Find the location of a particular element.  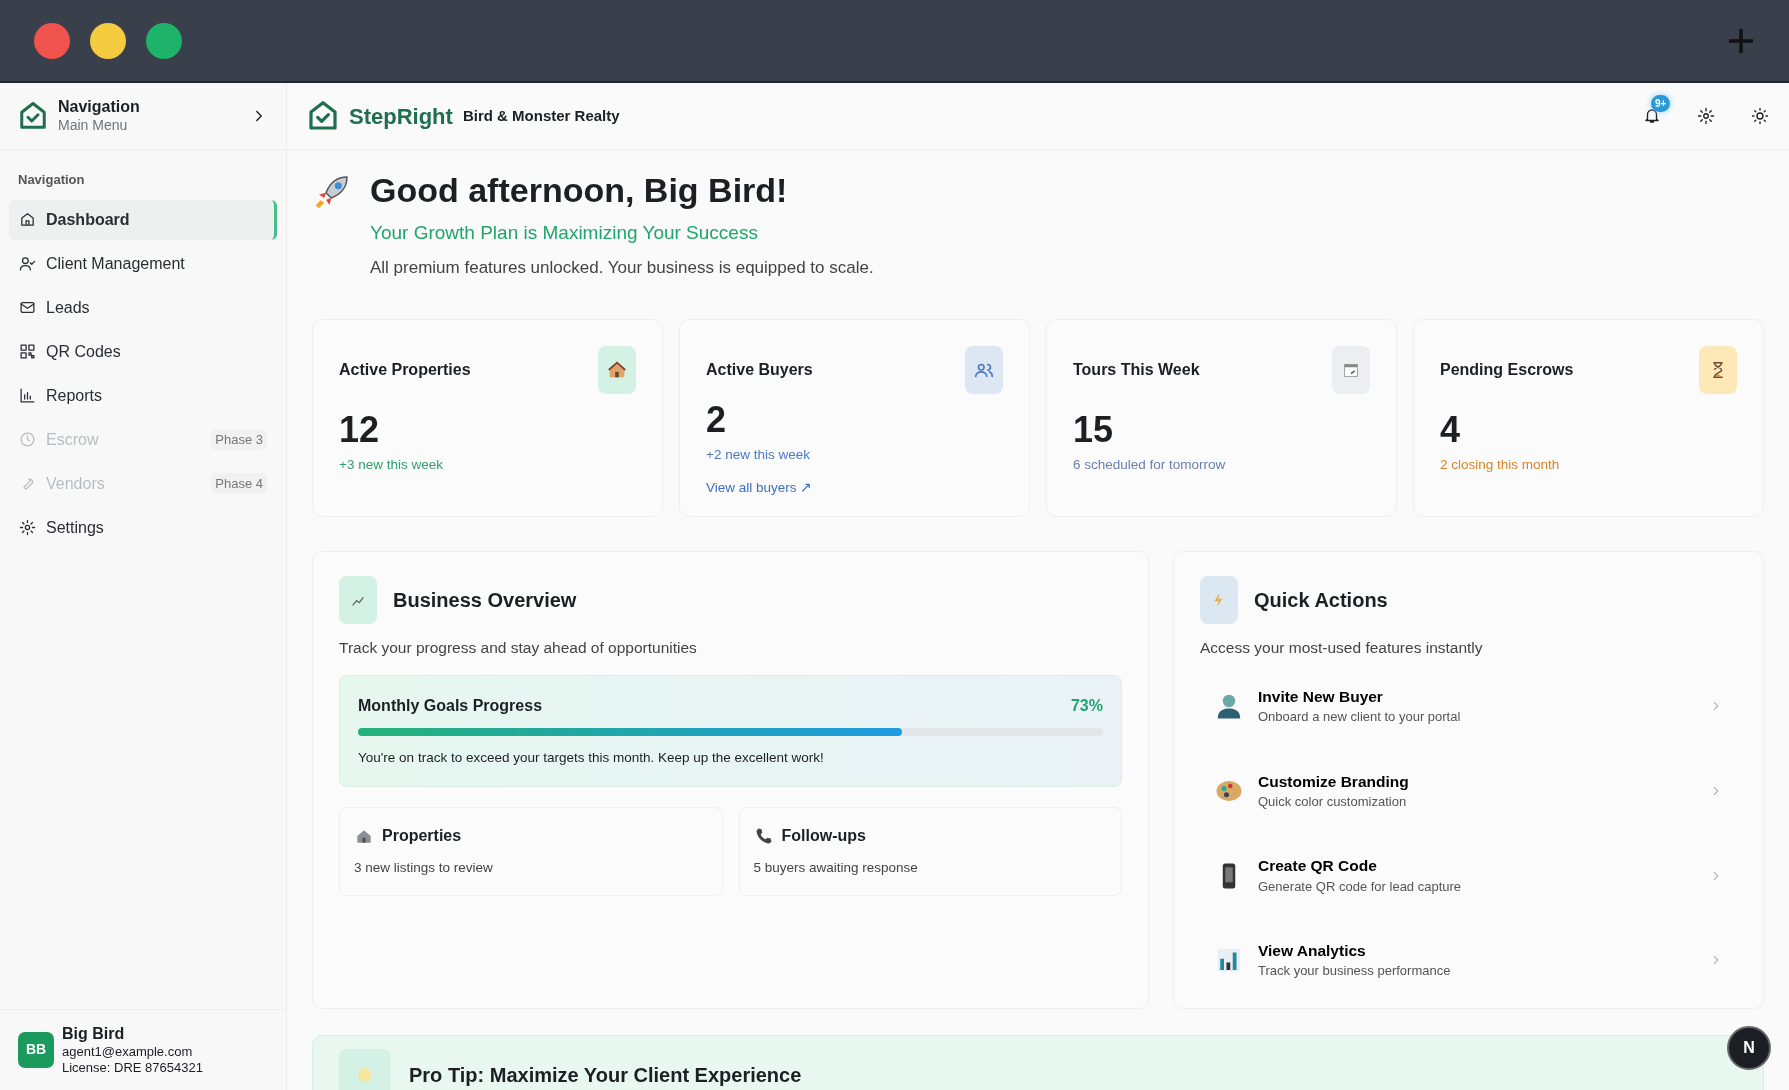

tile-title: Follow-ups is located at coordinates (823, 836).